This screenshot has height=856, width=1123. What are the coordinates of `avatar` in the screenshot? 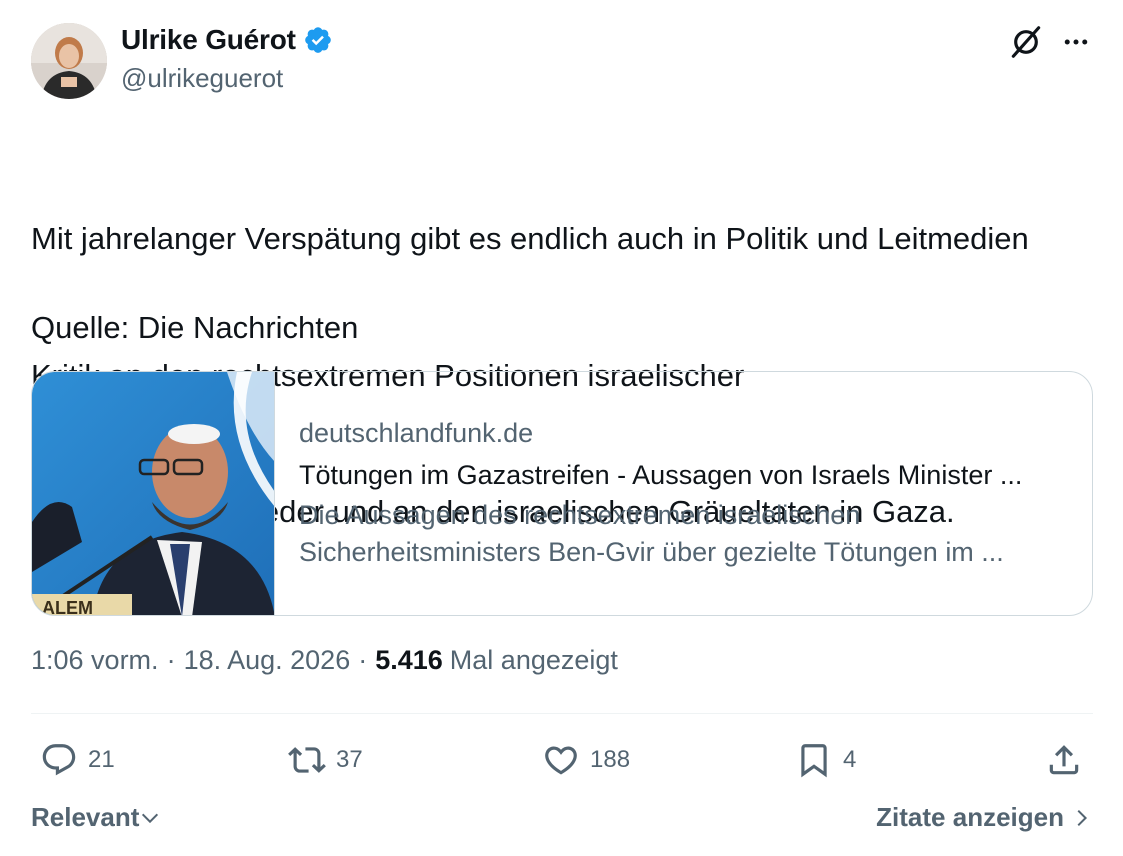 It's located at (69, 61).